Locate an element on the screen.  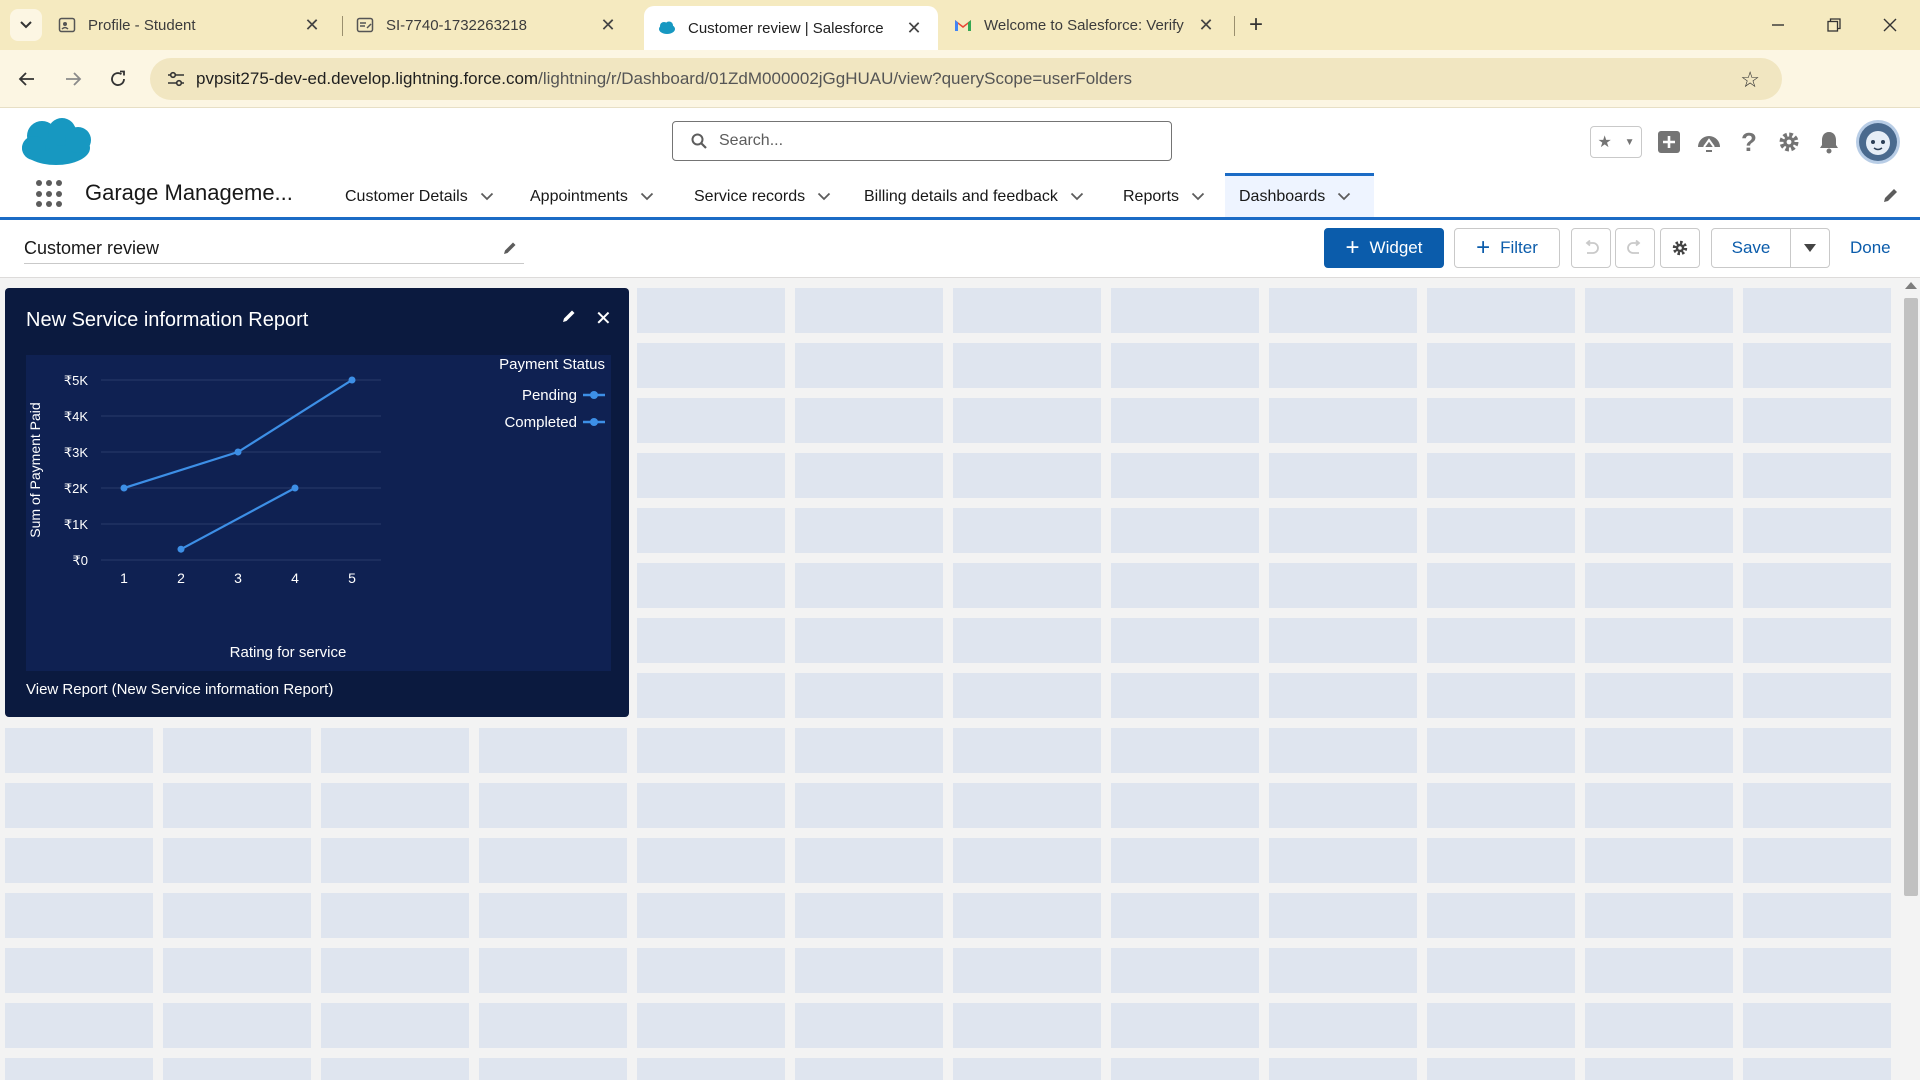
save-button: Save is located at coordinates (1751, 248).